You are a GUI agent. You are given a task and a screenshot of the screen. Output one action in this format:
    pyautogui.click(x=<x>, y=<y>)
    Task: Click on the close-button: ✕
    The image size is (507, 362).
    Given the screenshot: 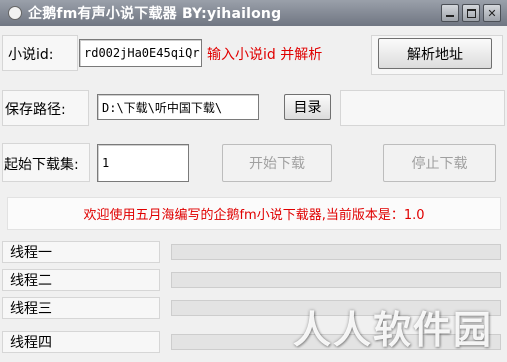 What is the action you would take?
    pyautogui.click(x=492, y=13)
    